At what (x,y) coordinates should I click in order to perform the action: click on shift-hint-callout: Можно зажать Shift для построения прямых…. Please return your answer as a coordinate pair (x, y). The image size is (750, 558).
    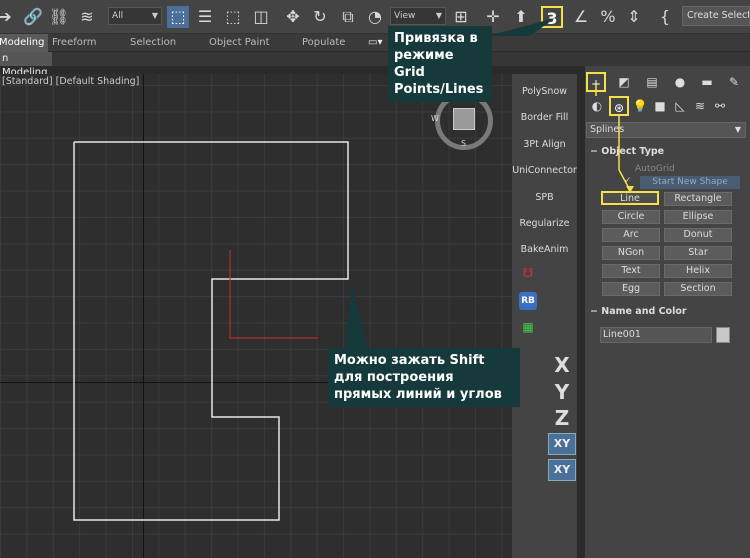
    Looking at the image, I should click on (424, 377).